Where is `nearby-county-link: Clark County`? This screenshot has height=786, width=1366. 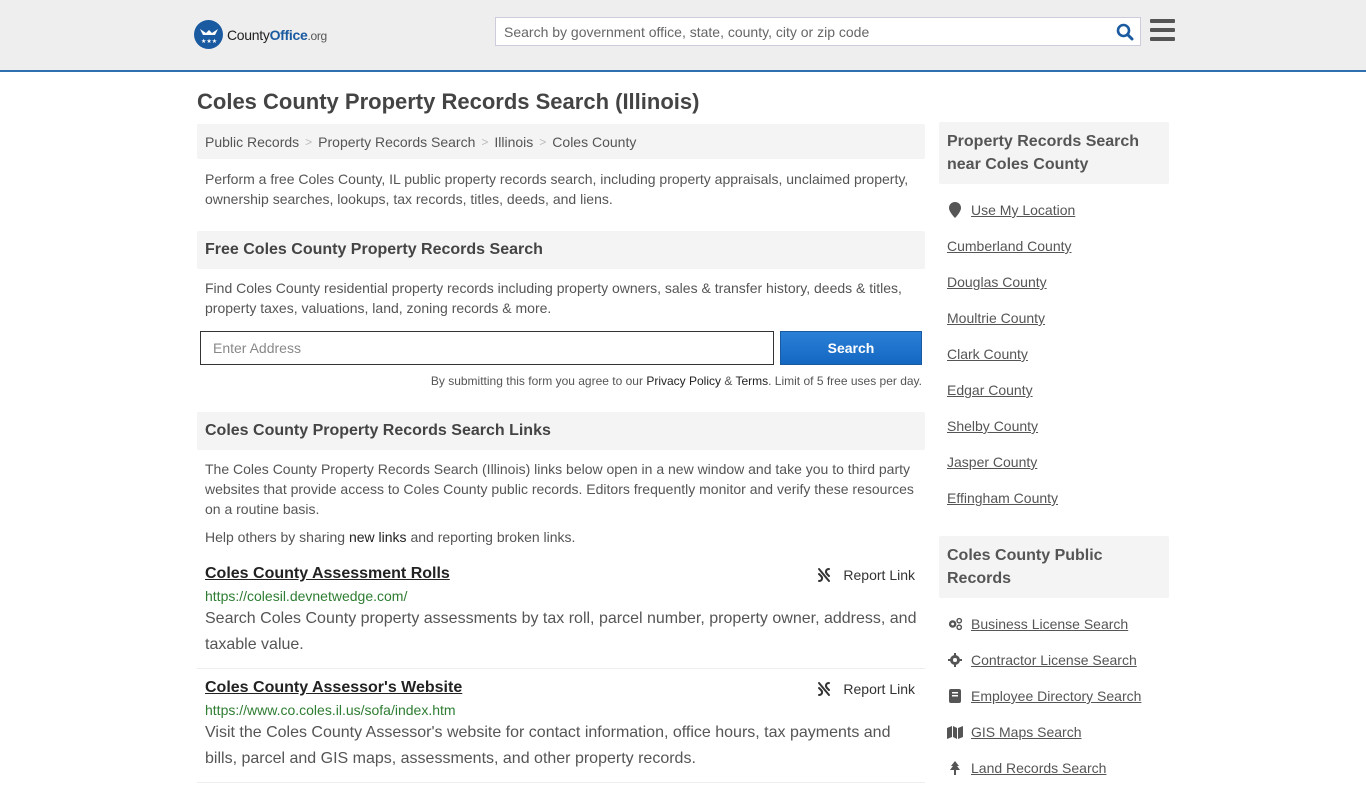
nearby-county-link: Clark County is located at coordinates (987, 354).